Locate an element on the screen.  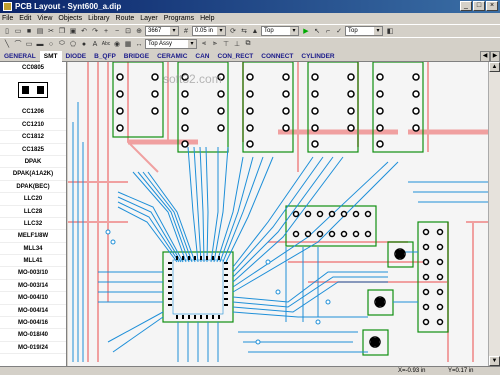
polygon-icon: ⬠ is located at coordinates (73, 44).